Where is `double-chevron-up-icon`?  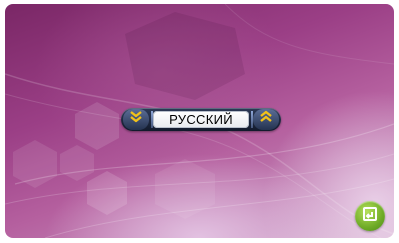 double-chevron-up-icon is located at coordinates (266, 119).